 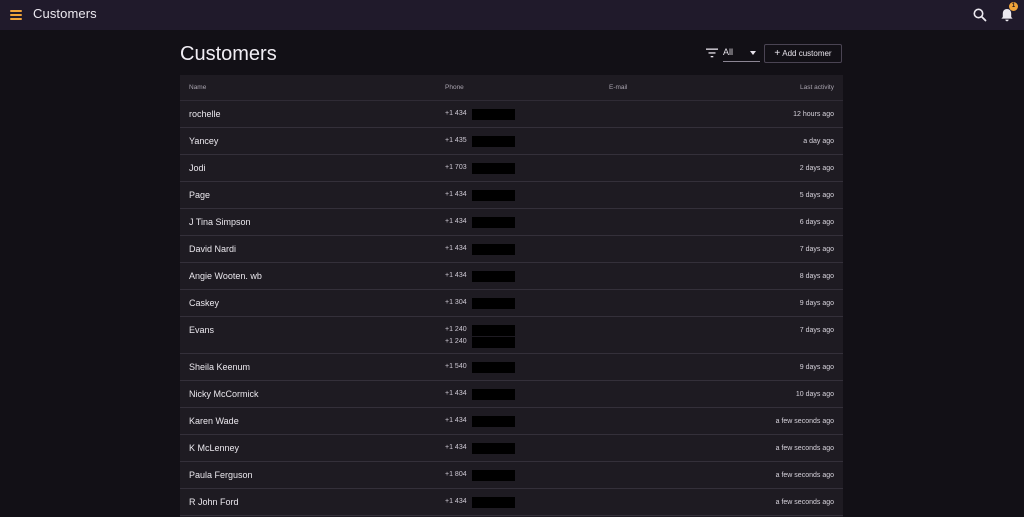 I want to click on table-row: Sheila Keenum +1 540 9 days ago, so click(x=511, y=367).